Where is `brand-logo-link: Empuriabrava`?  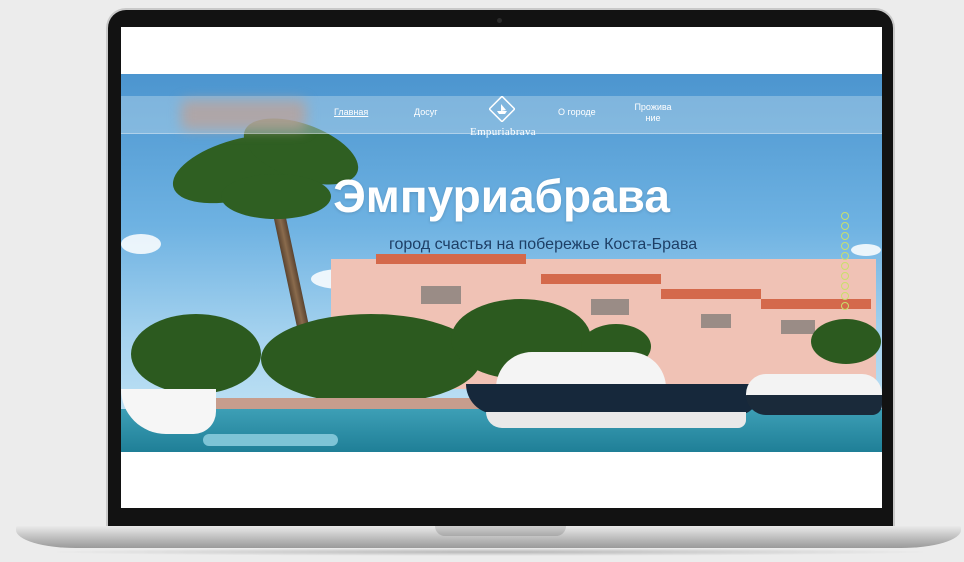
brand-logo-link: Empuriabrava is located at coordinates (503, 117).